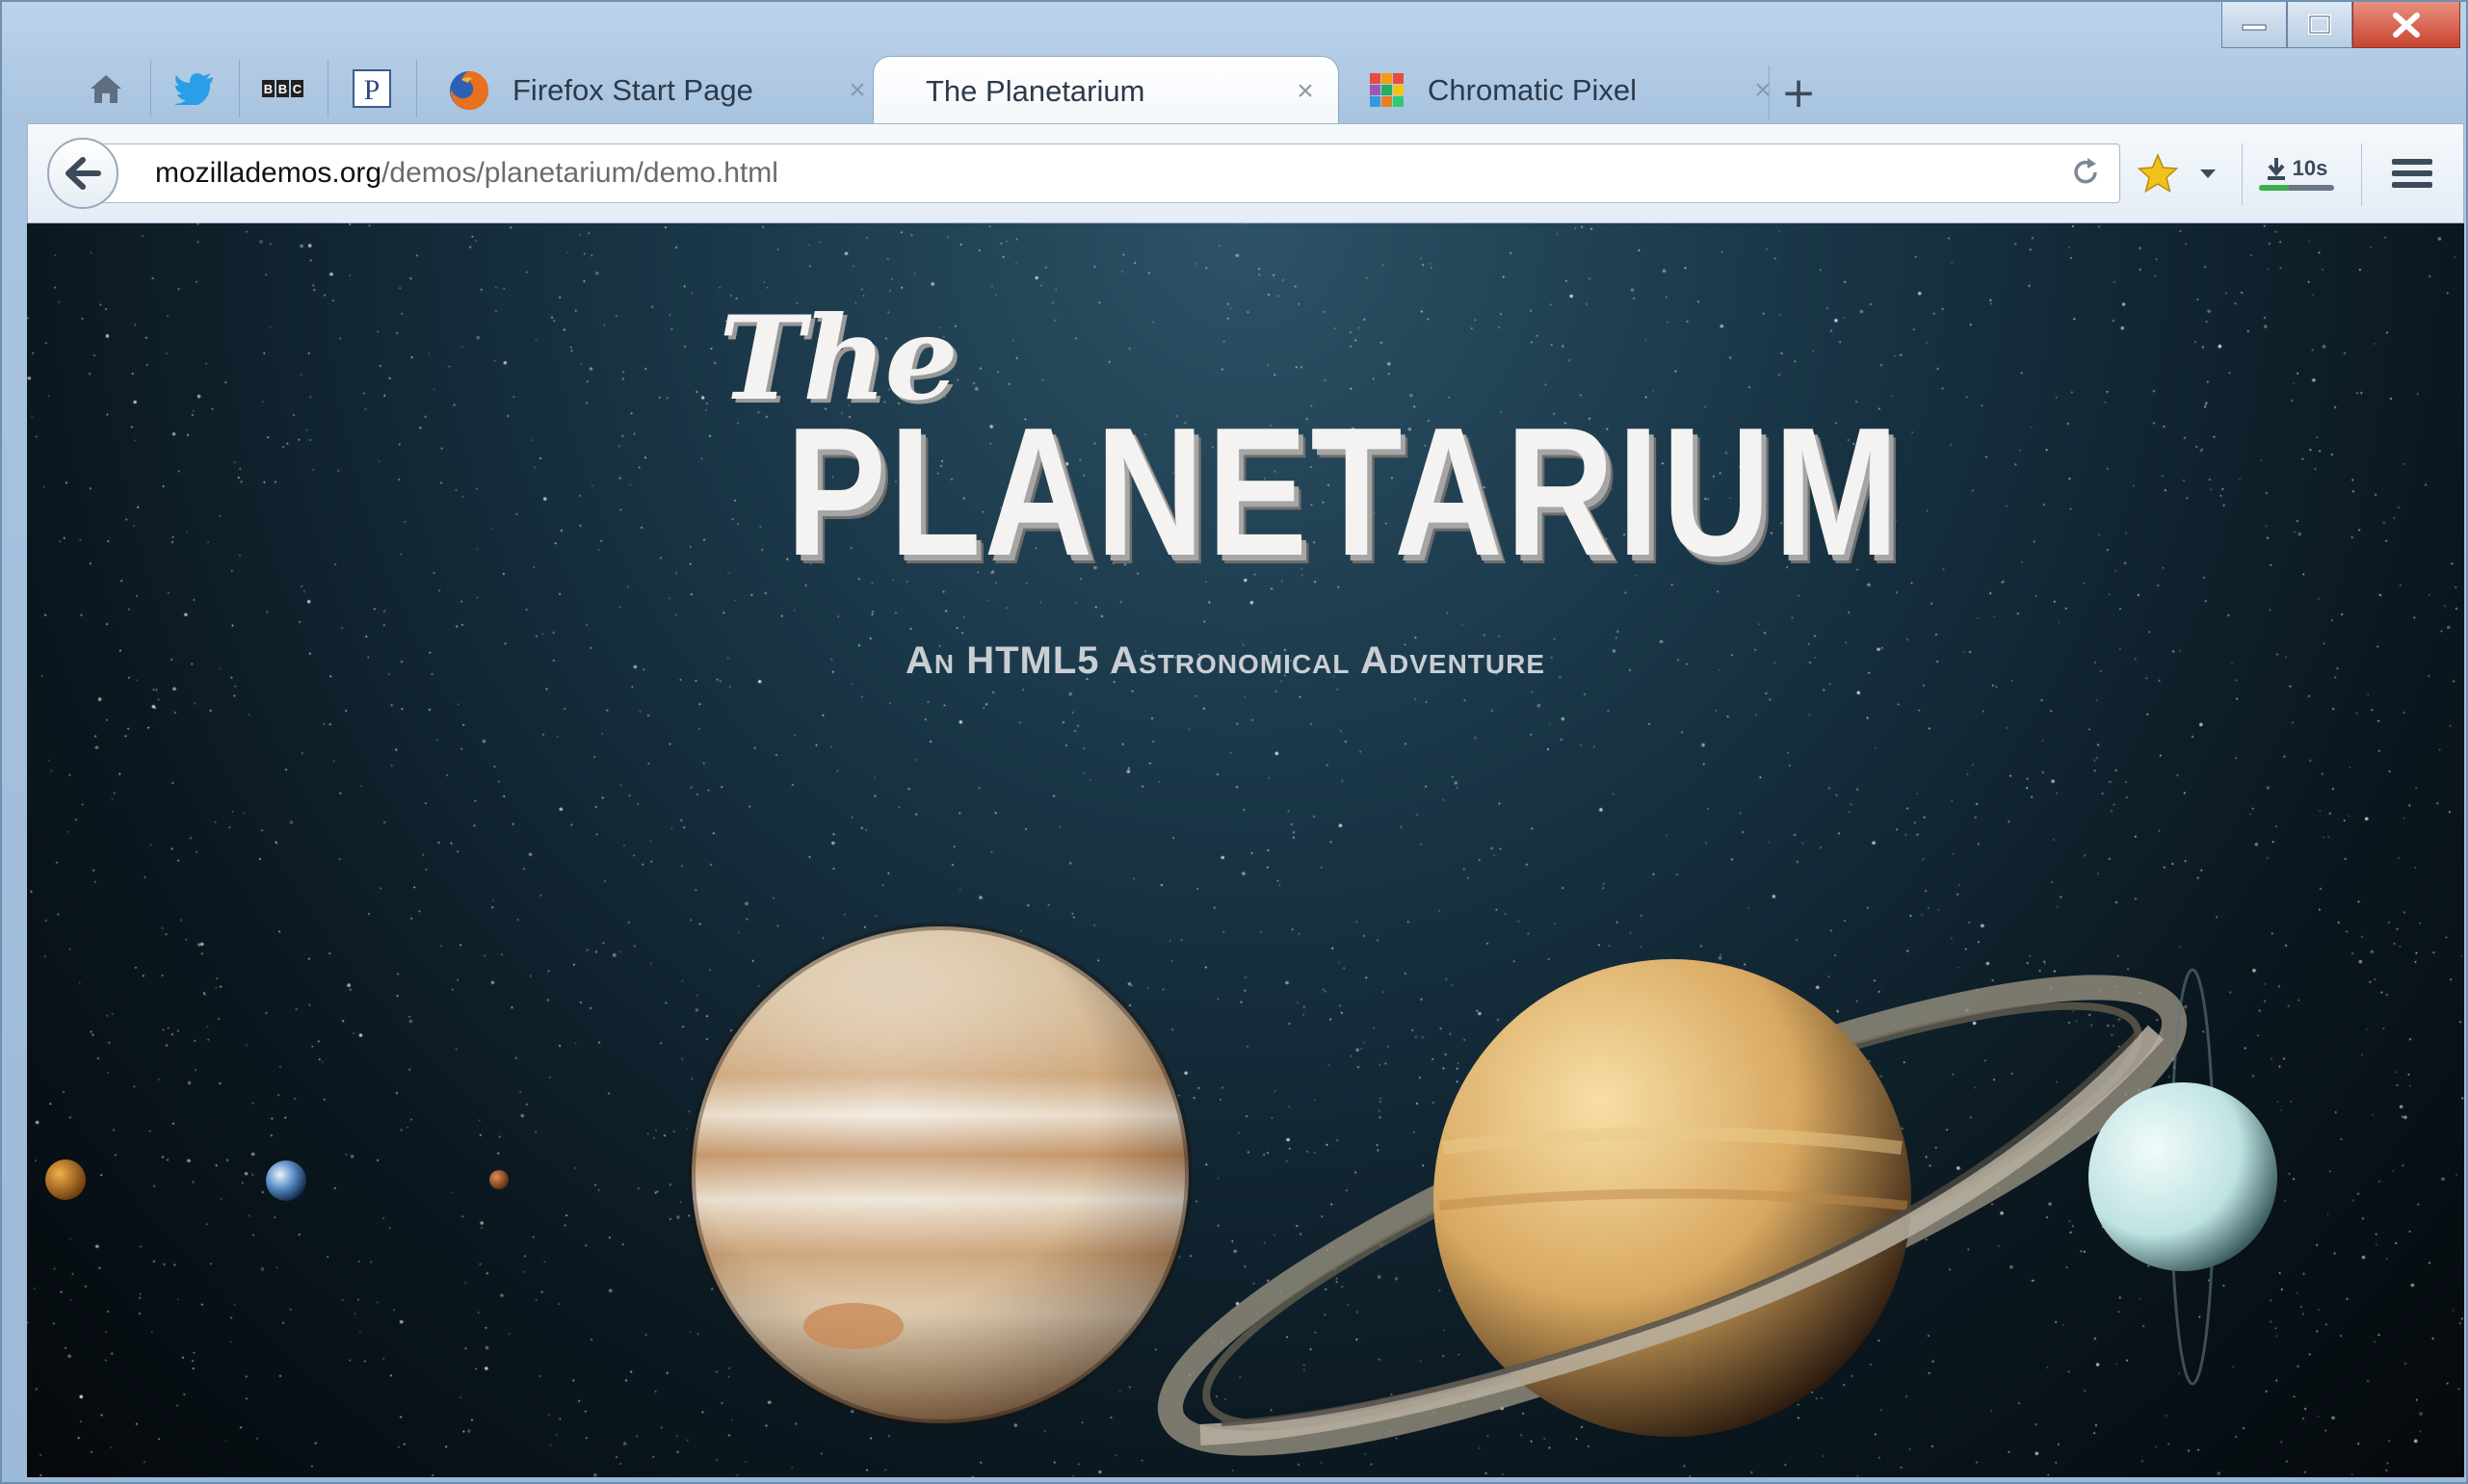  What do you see at coordinates (1036, 90) in the screenshot?
I see `tab-label: The Planetarium` at bounding box center [1036, 90].